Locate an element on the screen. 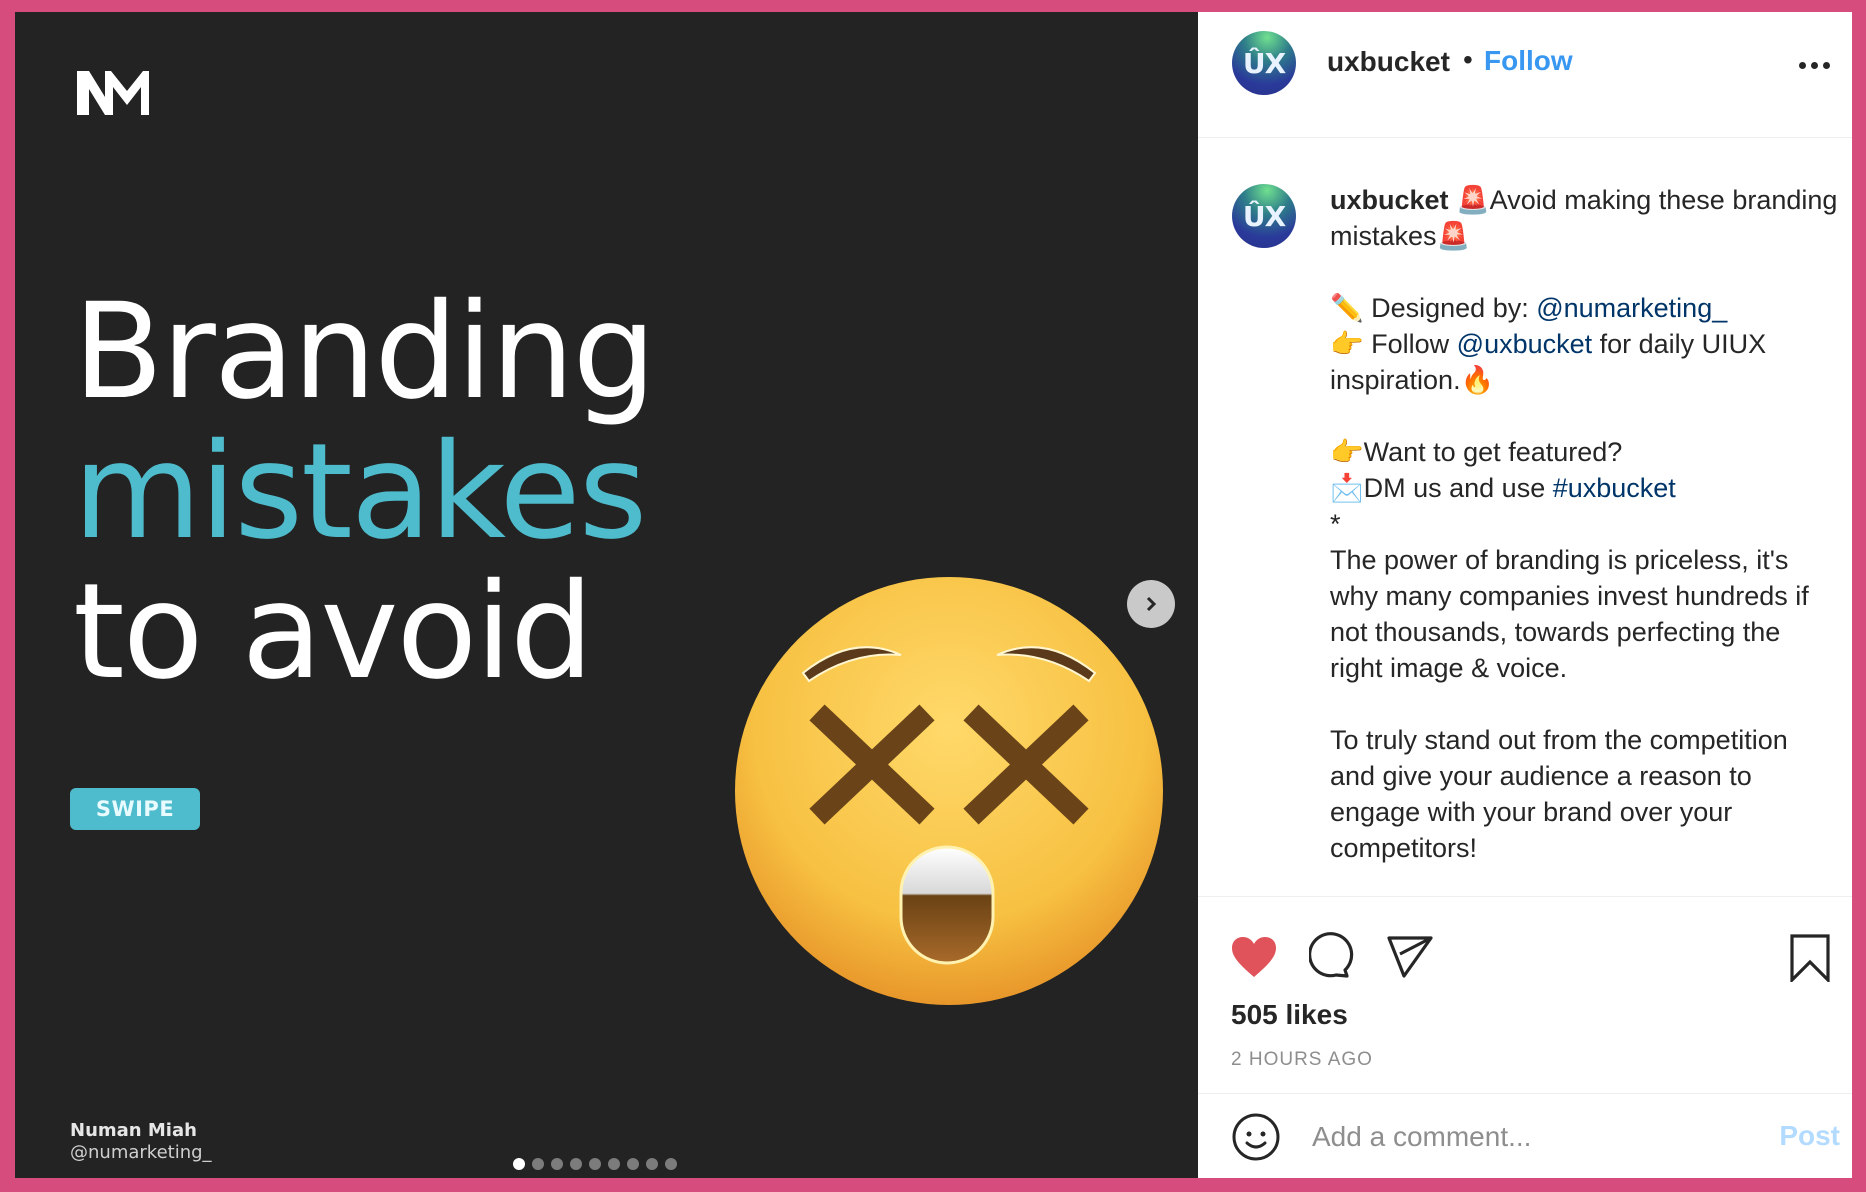  action-bar: 505 likes 2 HOURS AGO is located at coordinates (1525, 995).